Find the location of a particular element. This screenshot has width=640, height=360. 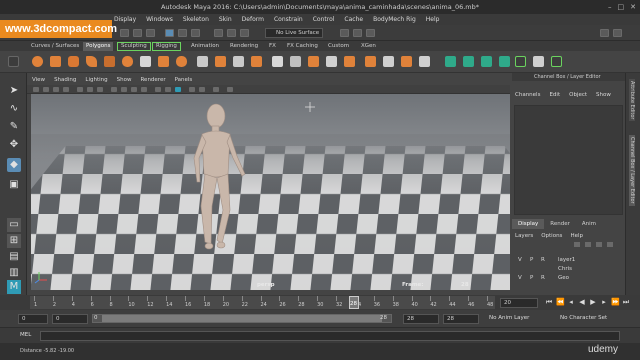

menu-windows: Windows is located at coordinates (159, 19).